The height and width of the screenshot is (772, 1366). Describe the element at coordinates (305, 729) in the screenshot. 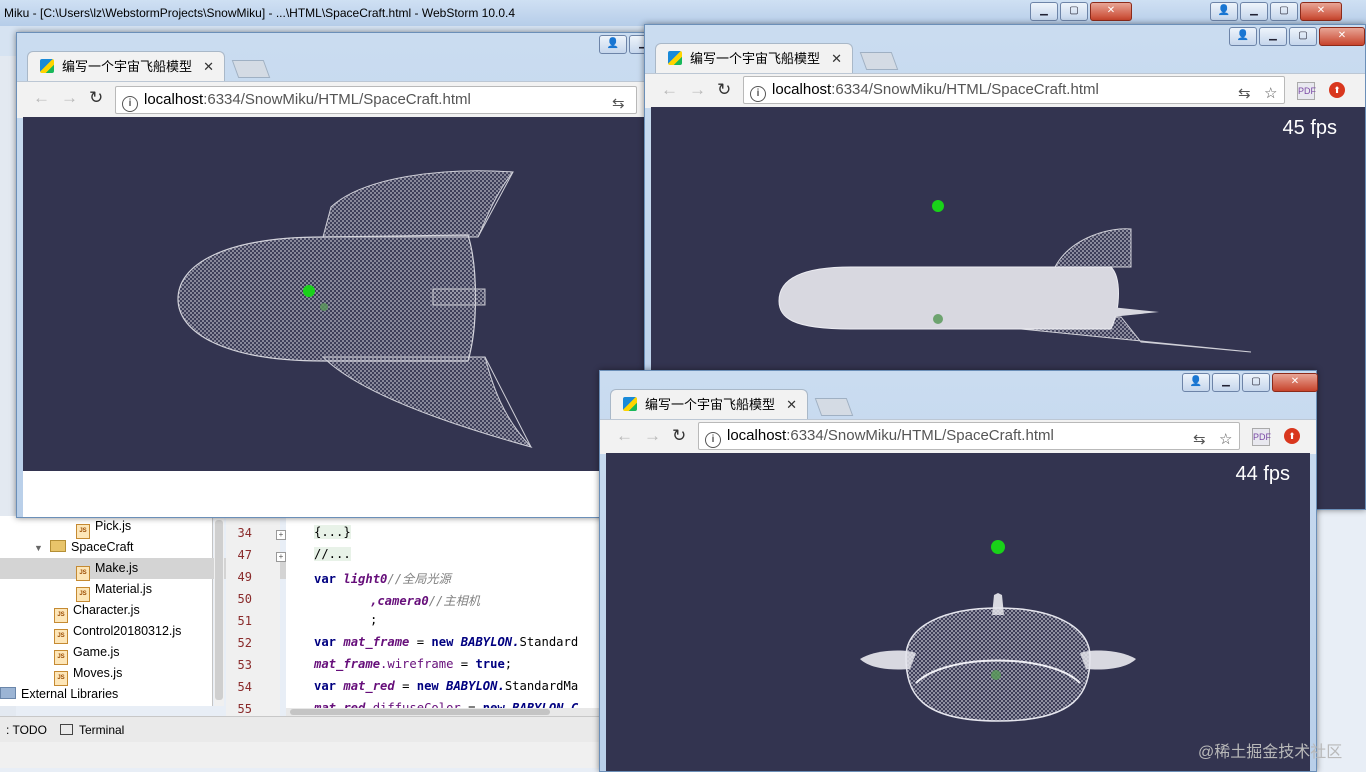

I see `tool-window-bar: : TODO Terminal` at that location.